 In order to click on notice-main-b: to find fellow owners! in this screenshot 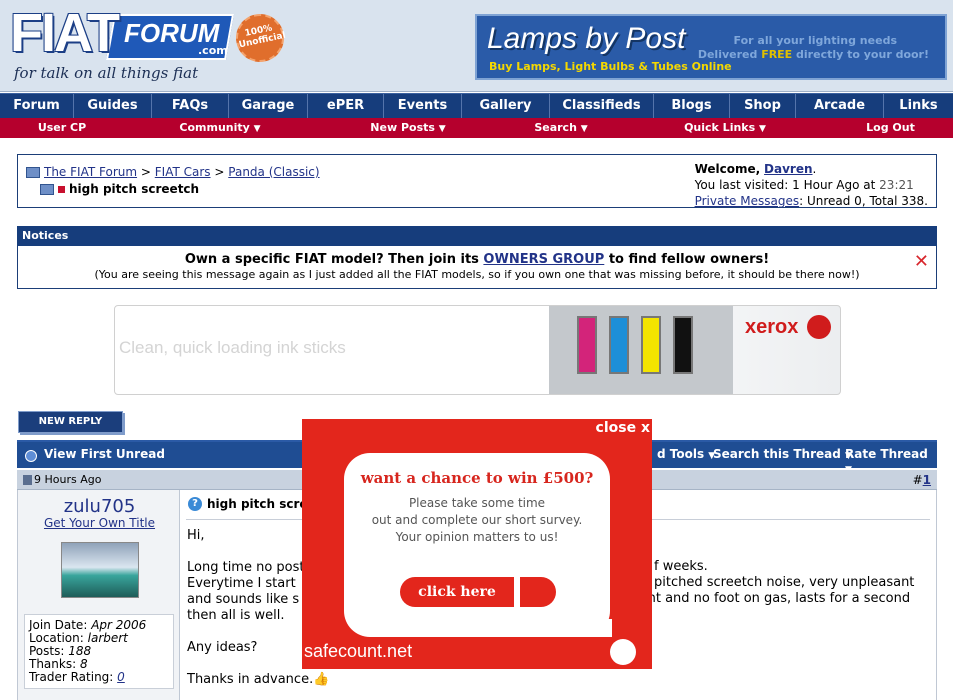, I will do `click(687, 259)`.